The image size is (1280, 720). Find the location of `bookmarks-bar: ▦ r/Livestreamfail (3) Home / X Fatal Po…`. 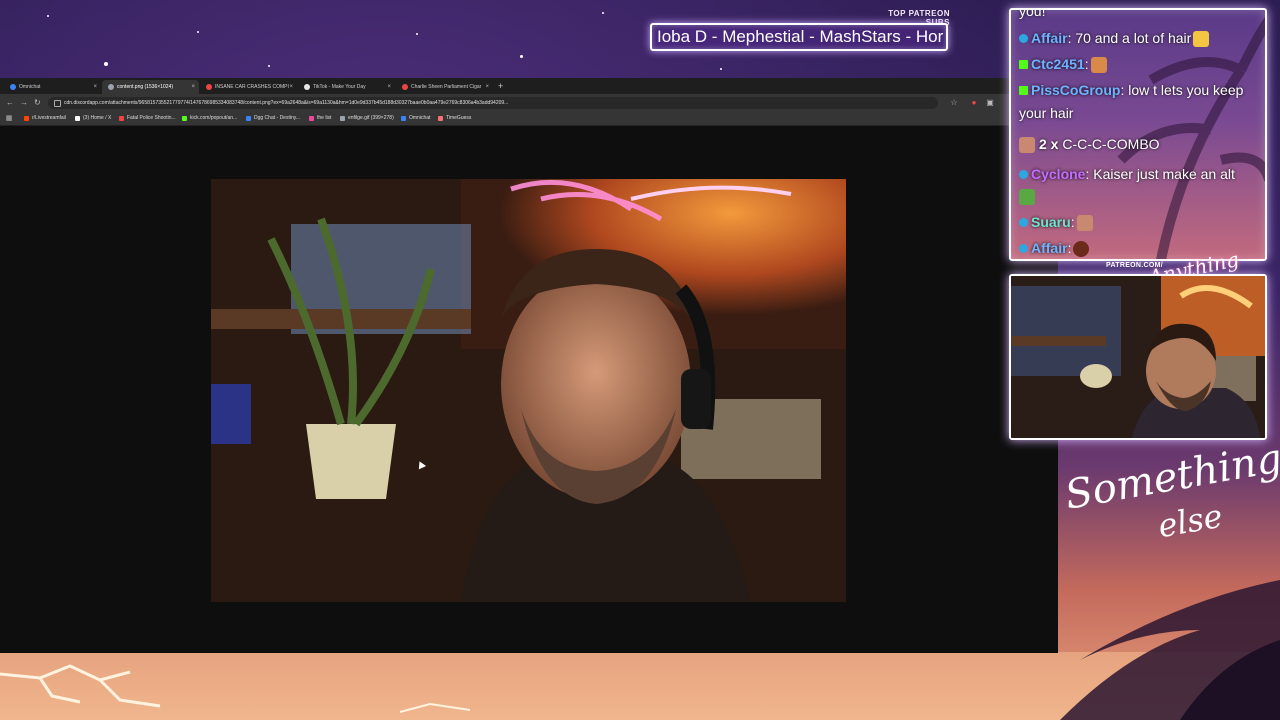

bookmarks-bar: ▦ r/Livestreamfail (3) Home / X Fatal Po… is located at coordinates (529, 119).